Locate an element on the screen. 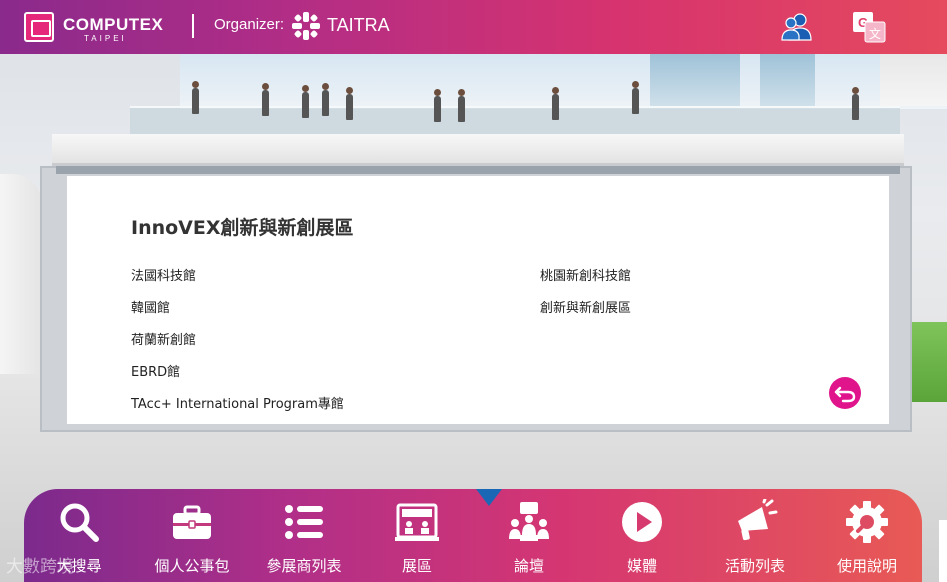 This screenshot has width=947, height=582. glass-railing is located at coordinates (515, 120).